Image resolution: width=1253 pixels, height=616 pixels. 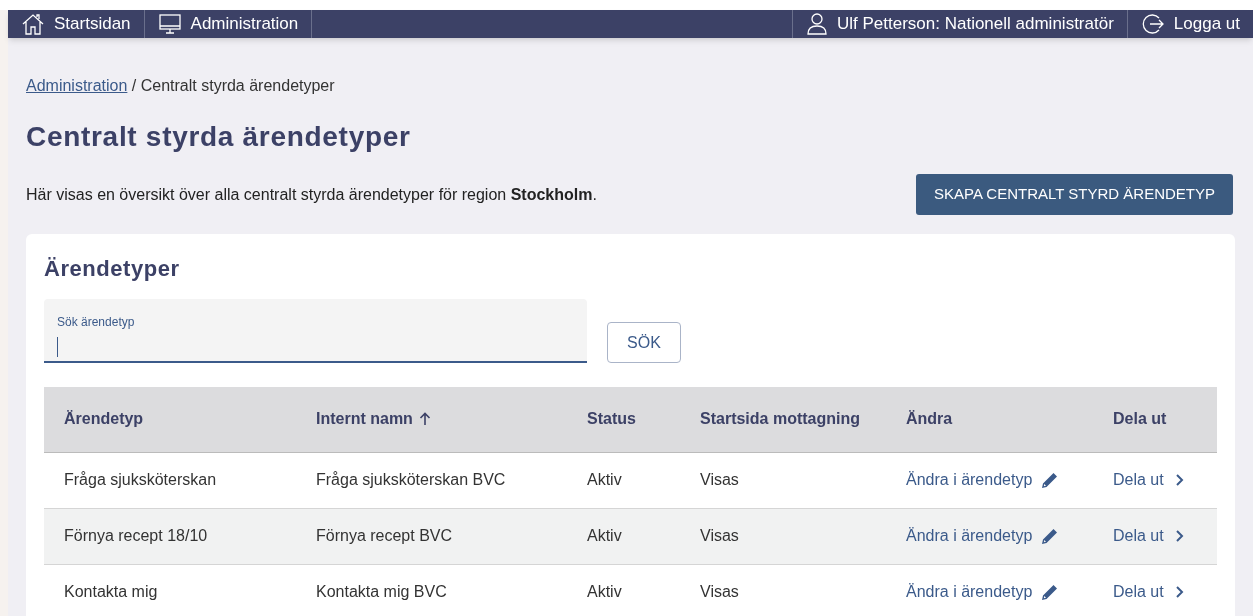 What do you see at coordinates (76, 24) in the screenshot?
I see `nav-link: Startsidan` at bounding box center [76, 24].